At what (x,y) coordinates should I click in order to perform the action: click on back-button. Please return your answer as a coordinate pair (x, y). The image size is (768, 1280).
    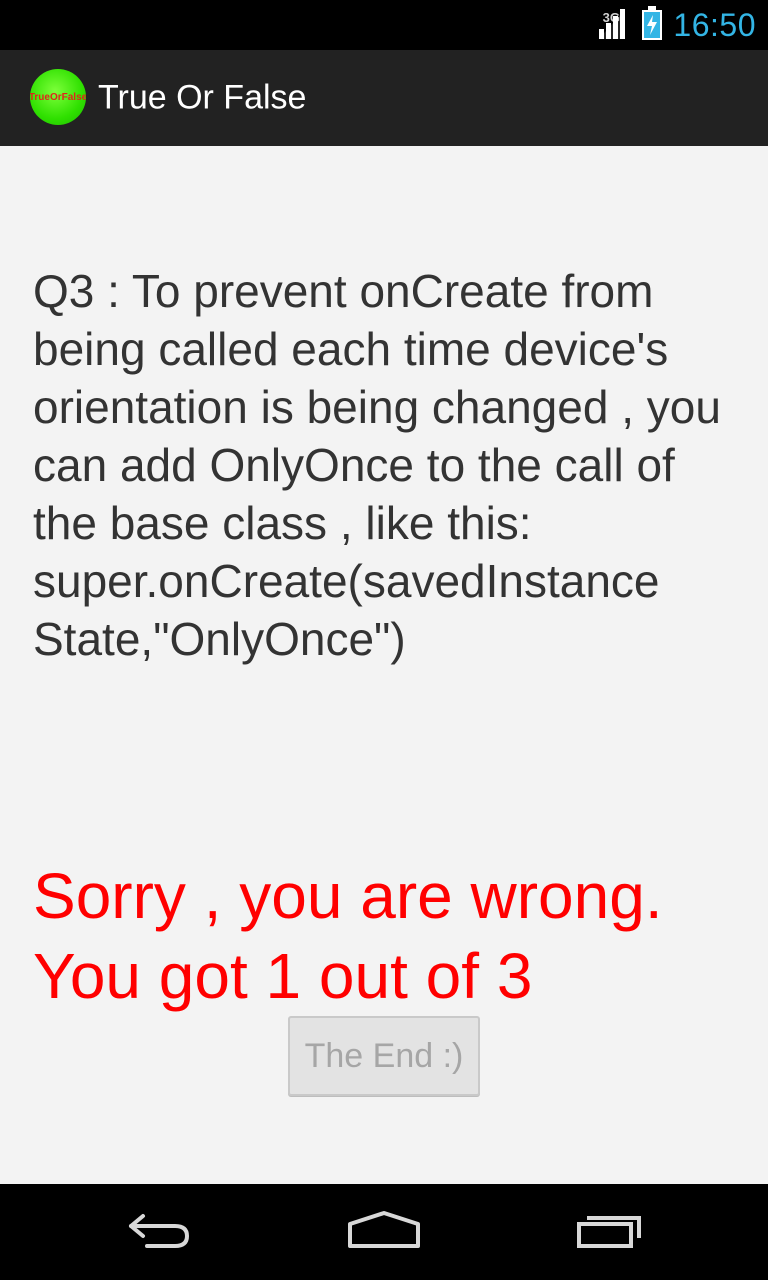
    Looking at the image, I should click on (160, 1232).